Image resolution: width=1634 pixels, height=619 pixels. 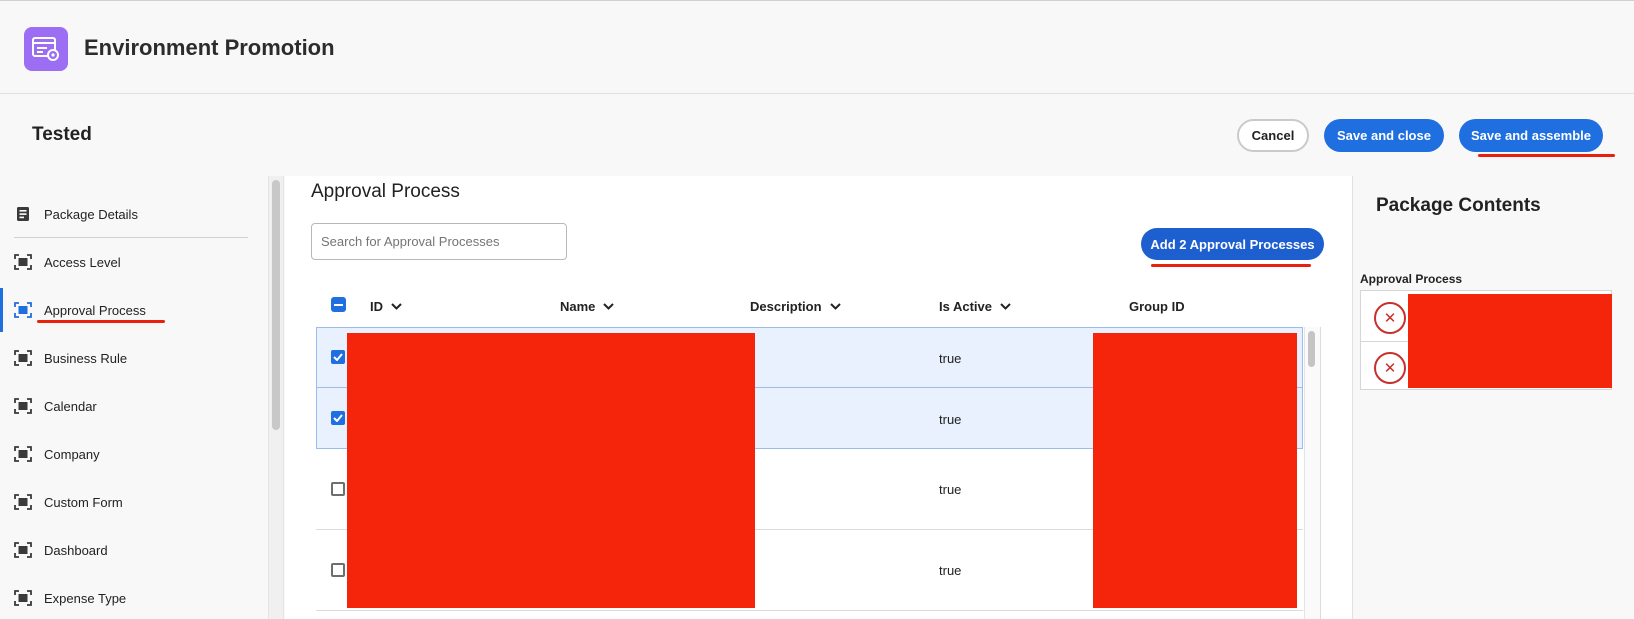 I want to click on save-and-assemble-button: Save and assemble, so click(x=1531, y=135).